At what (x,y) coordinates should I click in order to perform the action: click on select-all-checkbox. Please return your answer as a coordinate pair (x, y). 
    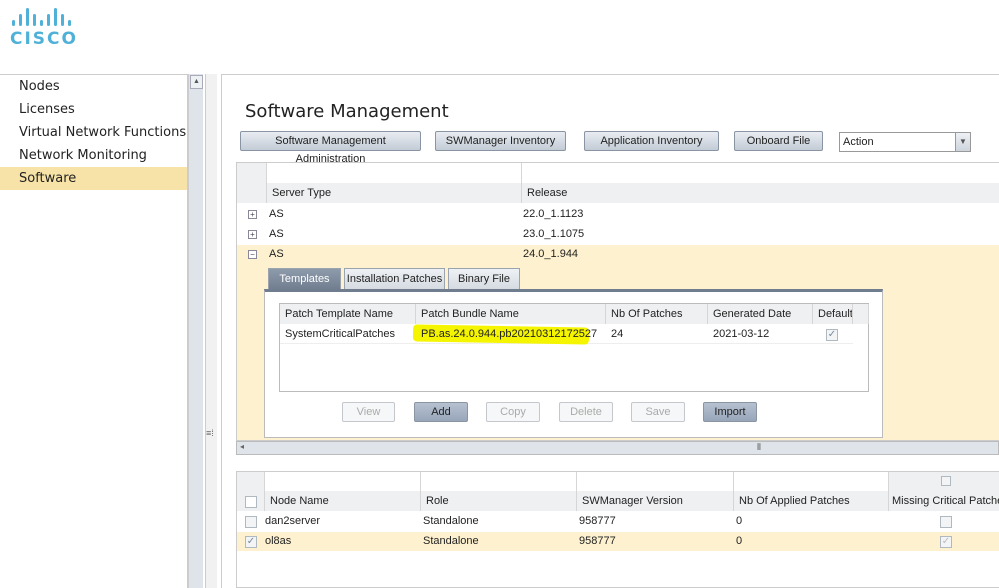
    Looking at the image, I should click on (251, 502).